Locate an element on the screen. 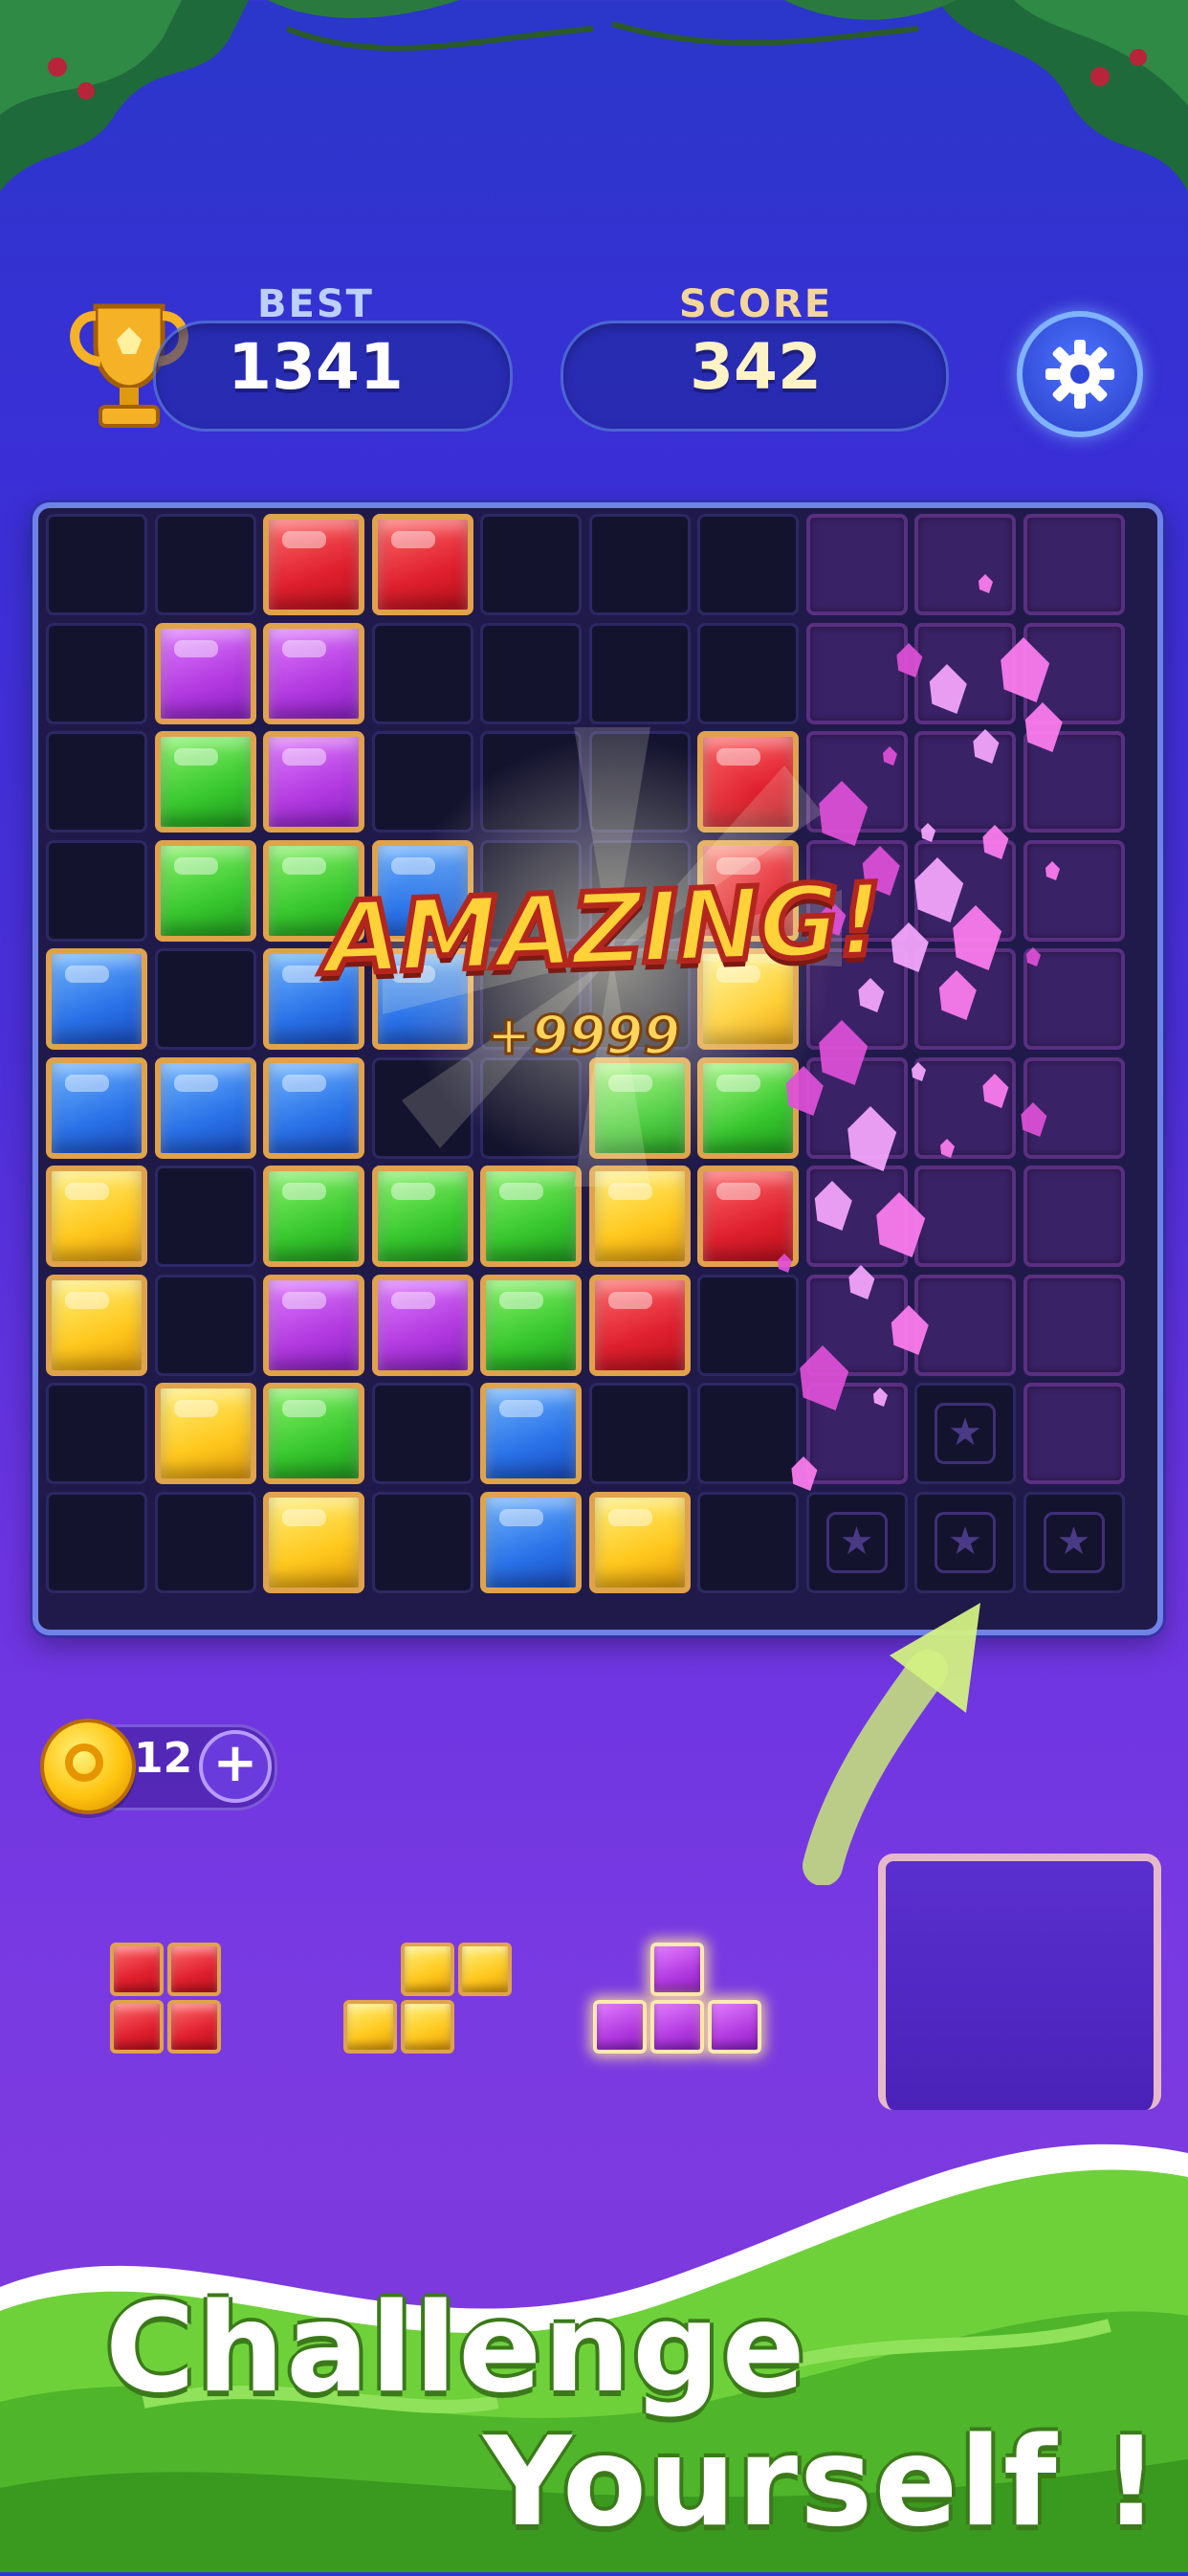 The width and height of the screenshot is (1188, 2576). settings-button is located at coordinates (1080, 374).